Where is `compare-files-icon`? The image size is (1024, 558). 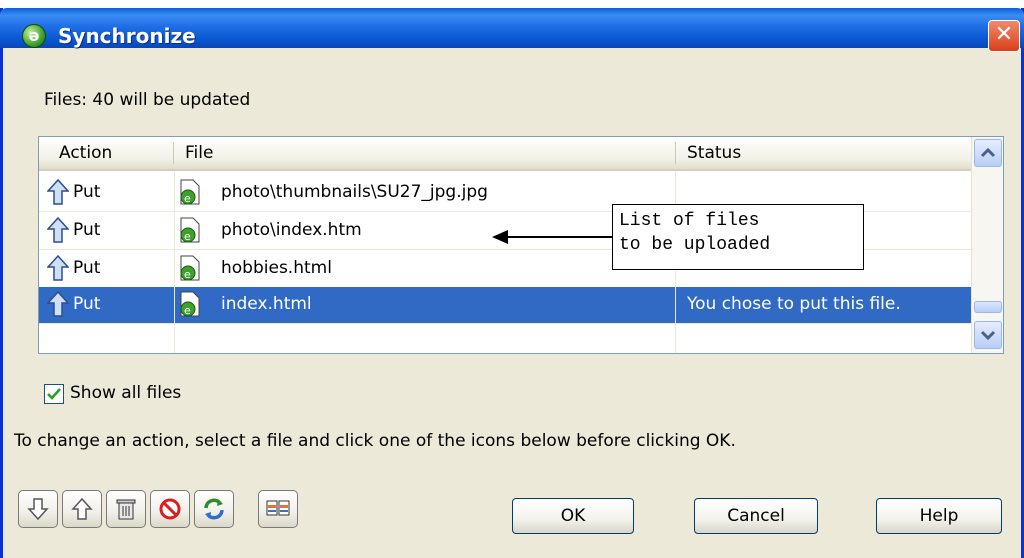 compare-files-icon is located at coordinates (278, 508).